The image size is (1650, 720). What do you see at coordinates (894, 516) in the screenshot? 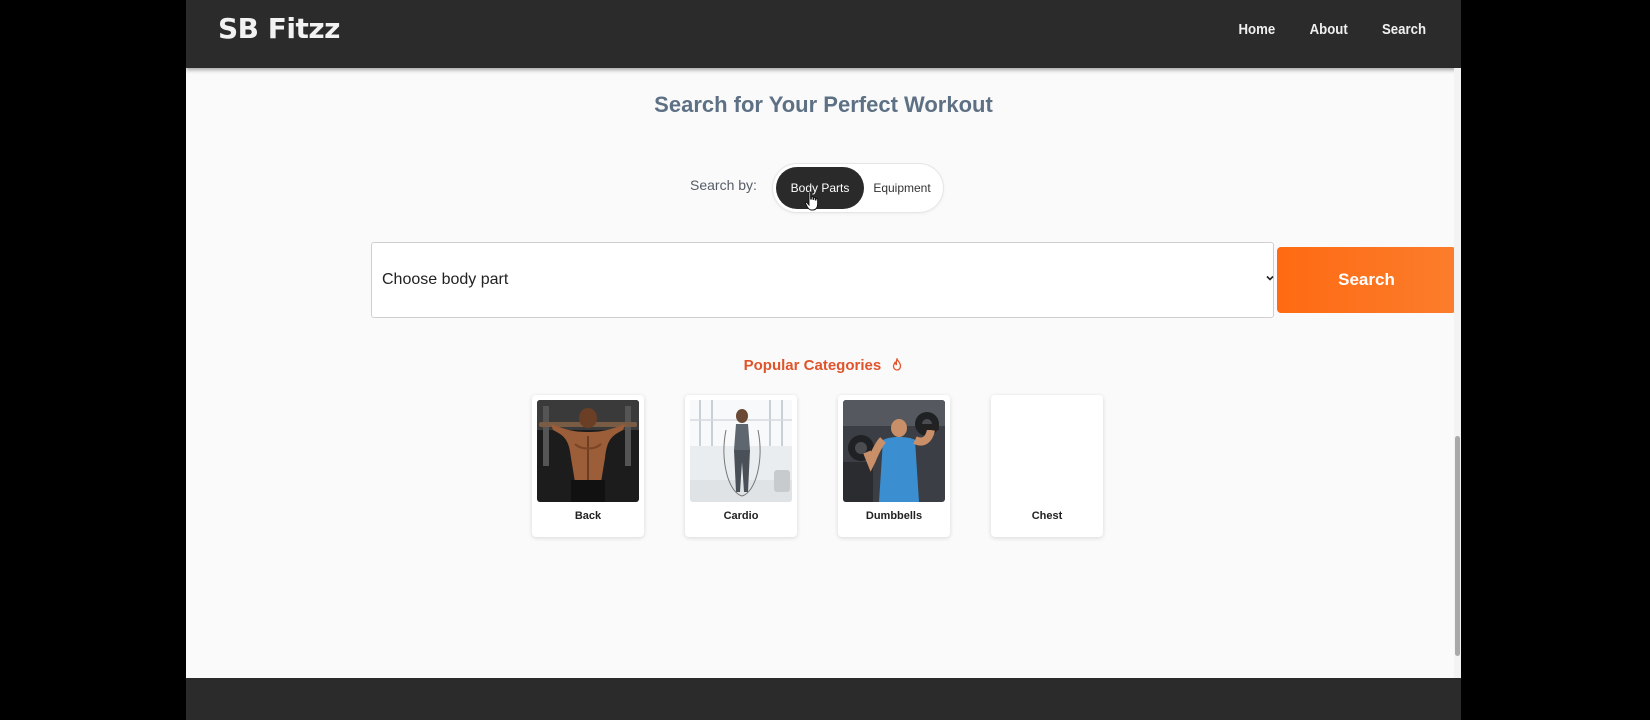
I see `category-label-dumbbells: Dumbbells` at bounding box center [894, 516].